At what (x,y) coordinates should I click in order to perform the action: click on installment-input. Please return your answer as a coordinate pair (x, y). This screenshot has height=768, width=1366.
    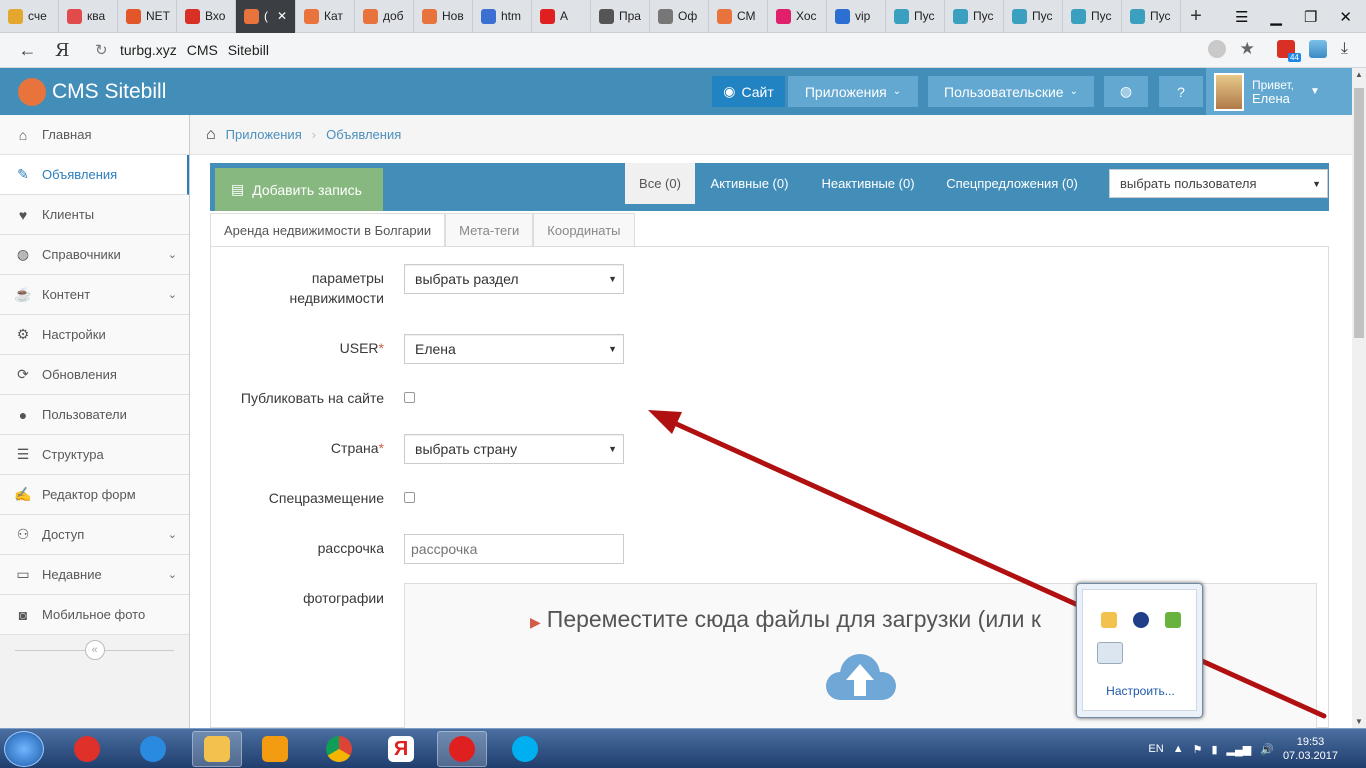
    Looking at the image, I should click on (514, 549).